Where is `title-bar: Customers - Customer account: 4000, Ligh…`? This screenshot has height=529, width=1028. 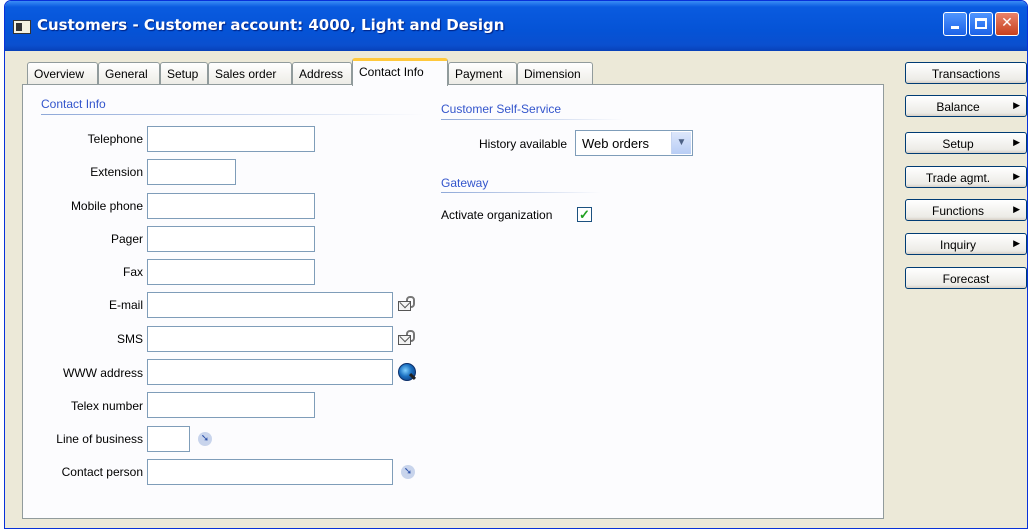 title-bar: Customers - Customer account: 4000, Ligh… is located at coordinates (516, 26).